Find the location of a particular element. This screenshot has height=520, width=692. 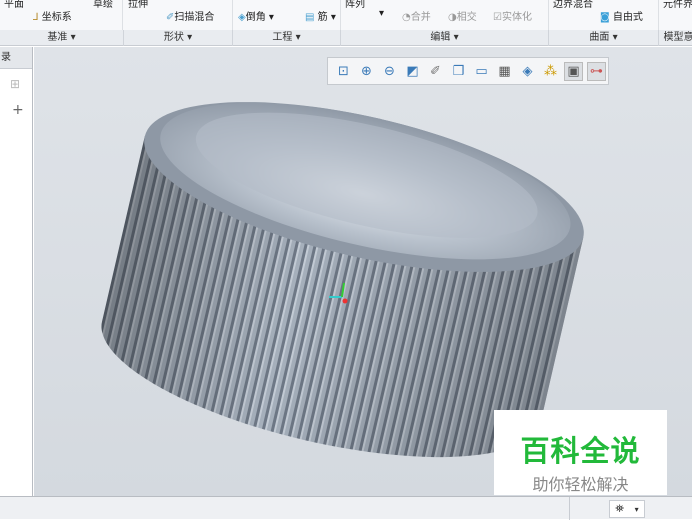

sweep-blend-button: ✐扫描混合 is located at coordinates (190, 15).